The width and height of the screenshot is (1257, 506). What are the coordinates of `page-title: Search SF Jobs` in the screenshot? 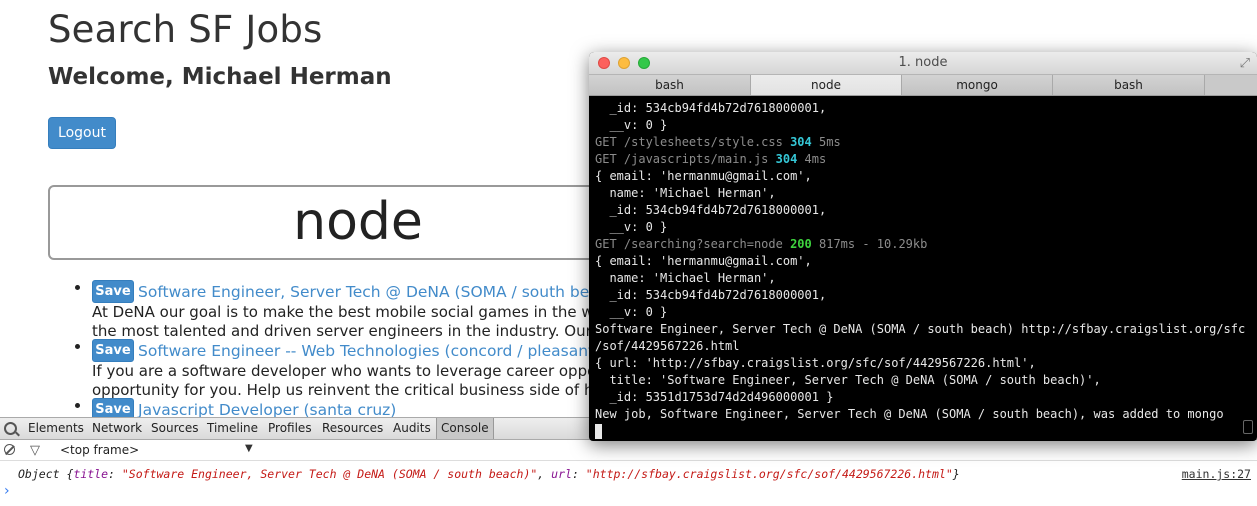 It's located at (185, 29).